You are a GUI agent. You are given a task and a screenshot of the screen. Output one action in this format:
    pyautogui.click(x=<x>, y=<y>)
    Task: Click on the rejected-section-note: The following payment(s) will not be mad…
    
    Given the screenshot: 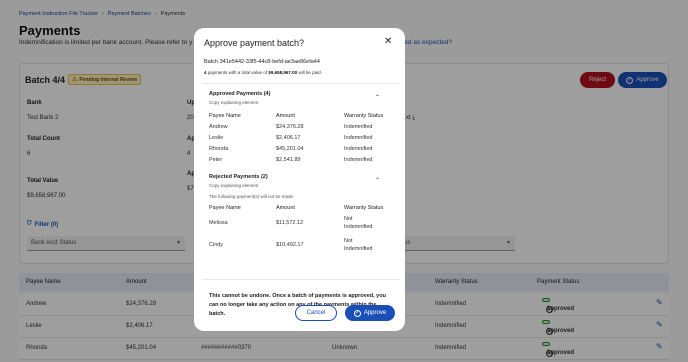 What is the action you would take?
    pyautogui.click(x=252, y=196)
    